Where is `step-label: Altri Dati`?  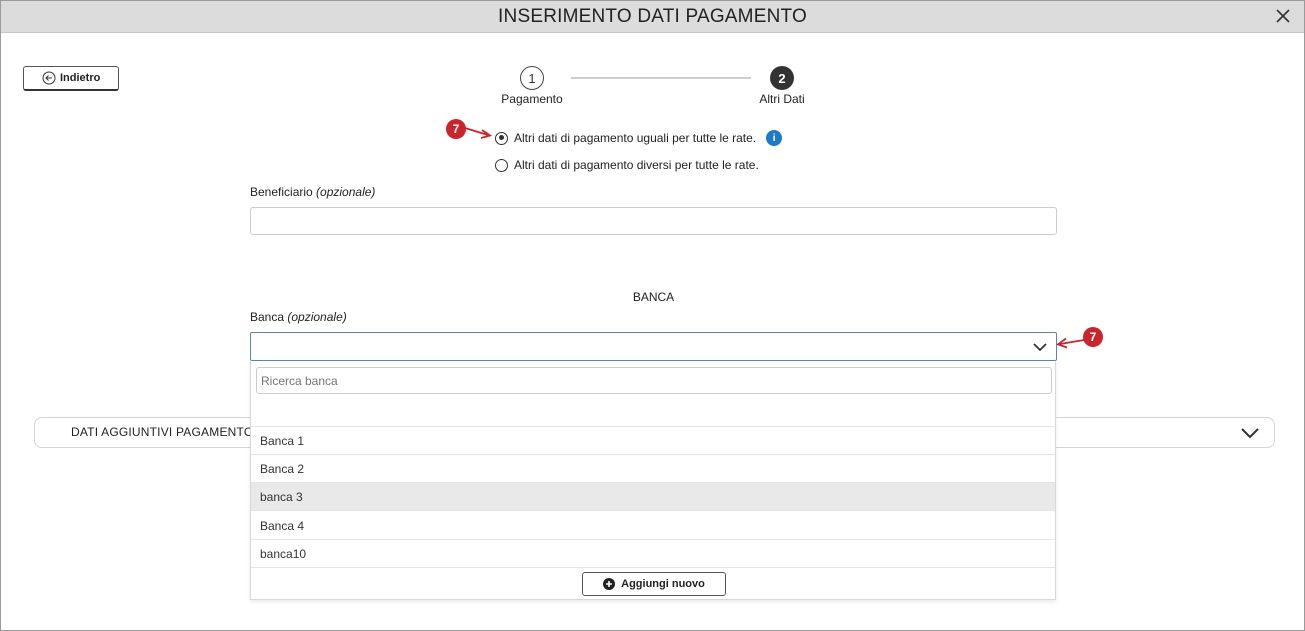
step-label: Altri Dati is located at coordinates (782, 99).